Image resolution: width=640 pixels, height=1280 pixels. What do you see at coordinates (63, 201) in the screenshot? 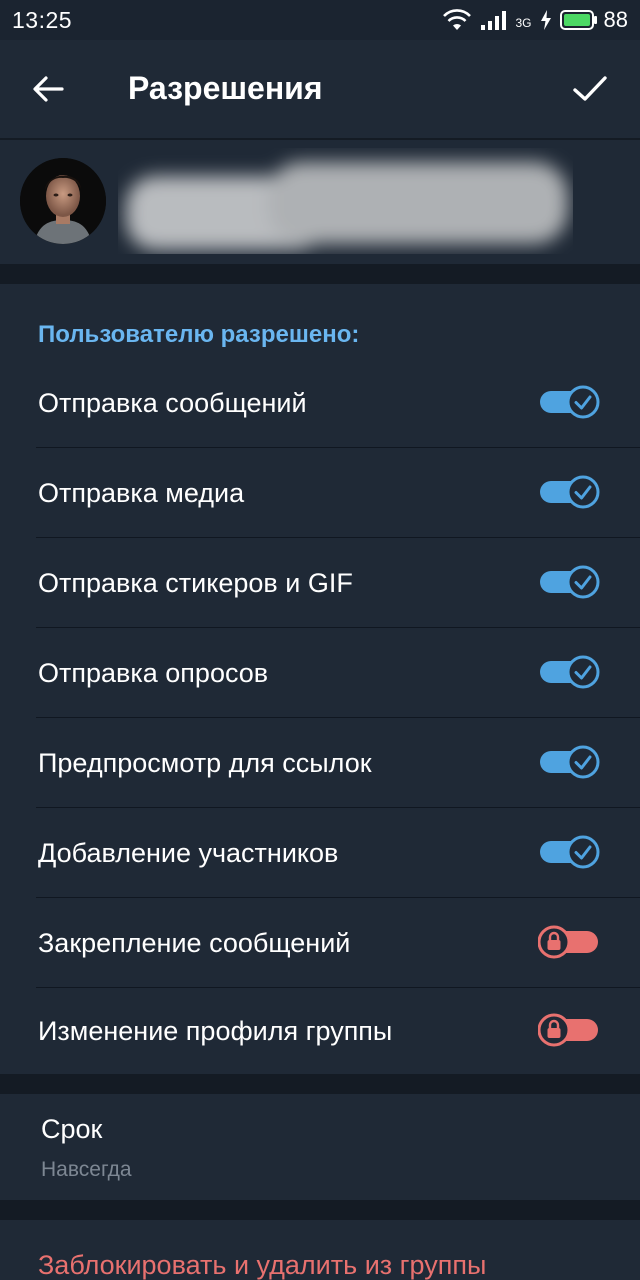
I see `user-avatar` at bounding box center [63, 201].